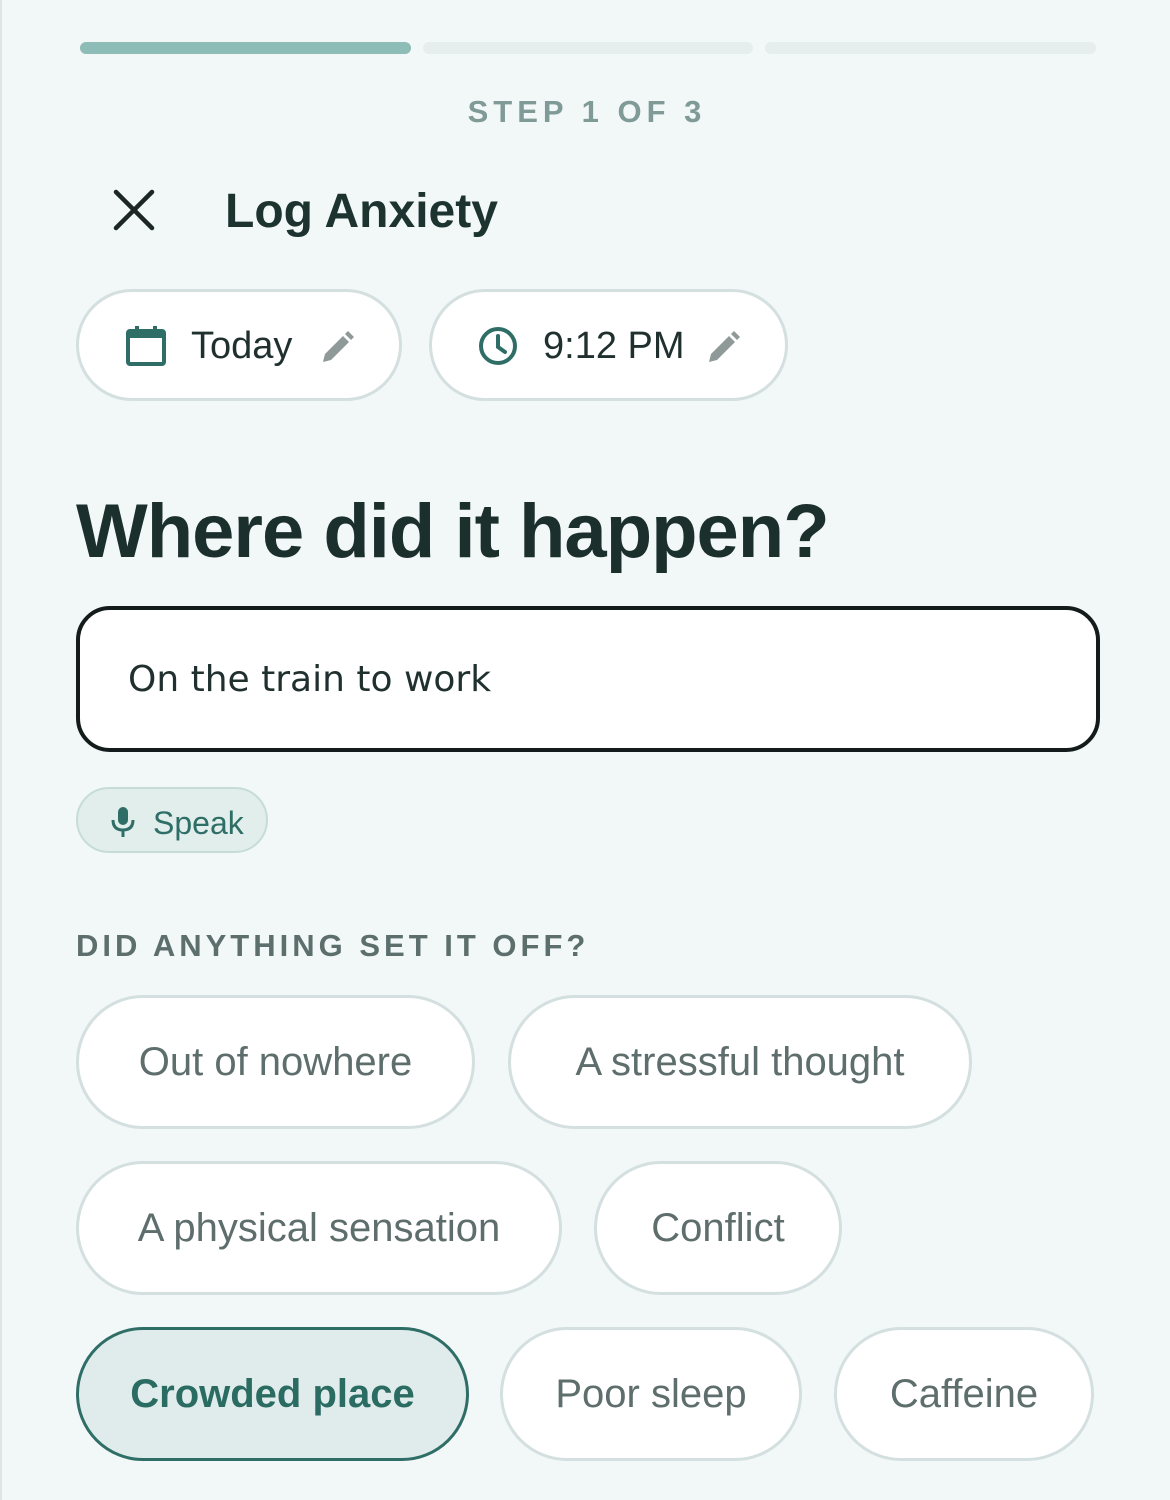 The height and width of the screenshot is (1500, 1170). What do you see at coordinates (453, 531) in the screenshot?
I see `question-heading: Where did it happen?` at bounding box center [453, 531].